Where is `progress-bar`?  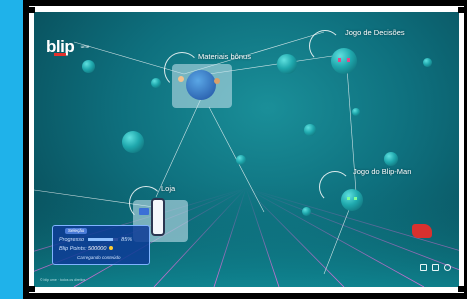
progress-bar is located at coordinates (102, 240).